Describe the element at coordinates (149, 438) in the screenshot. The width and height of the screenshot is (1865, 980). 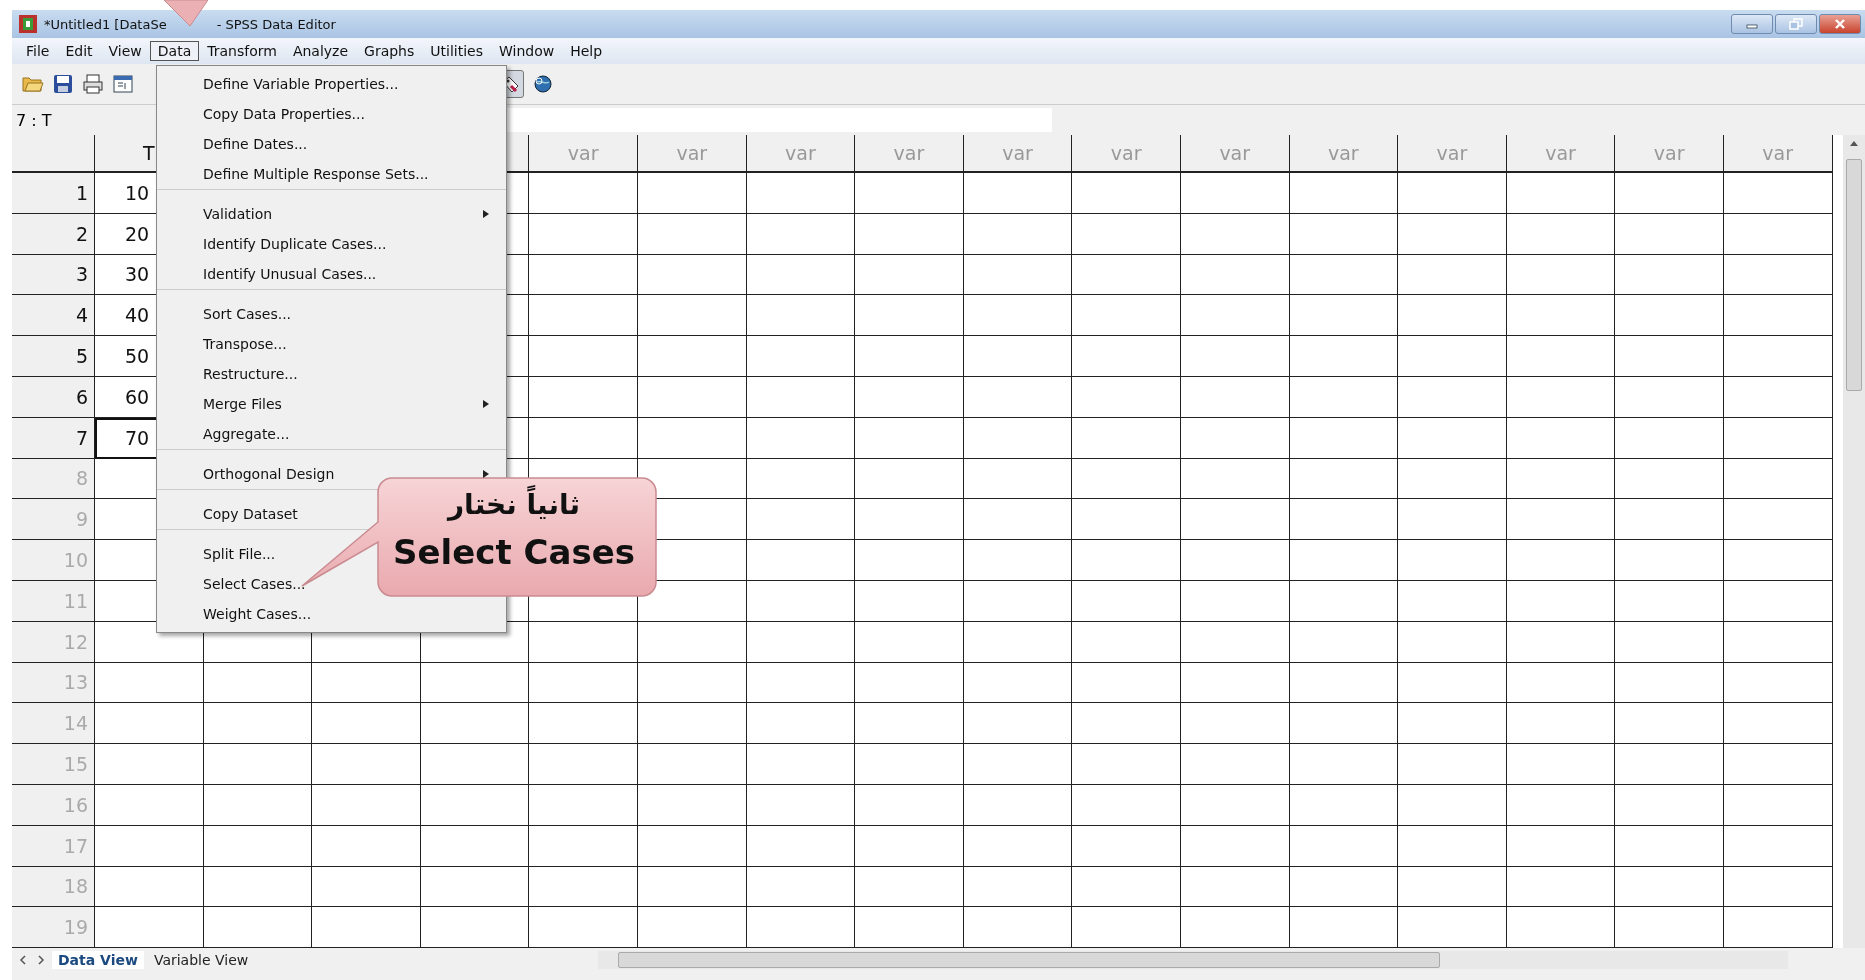
I see `table-cell: 70` at that location.